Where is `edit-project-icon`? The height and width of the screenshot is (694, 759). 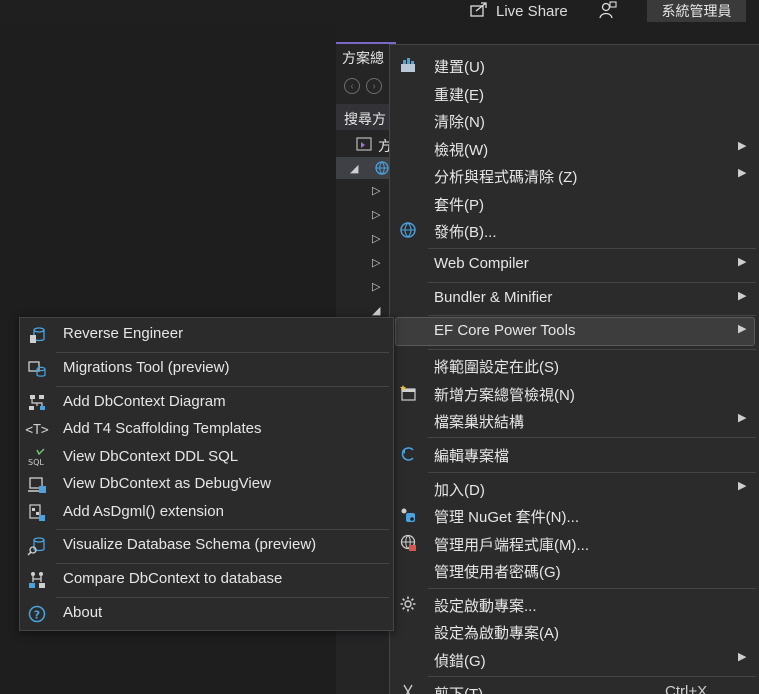 edit-project-icon is located at coordinates (408, 454).